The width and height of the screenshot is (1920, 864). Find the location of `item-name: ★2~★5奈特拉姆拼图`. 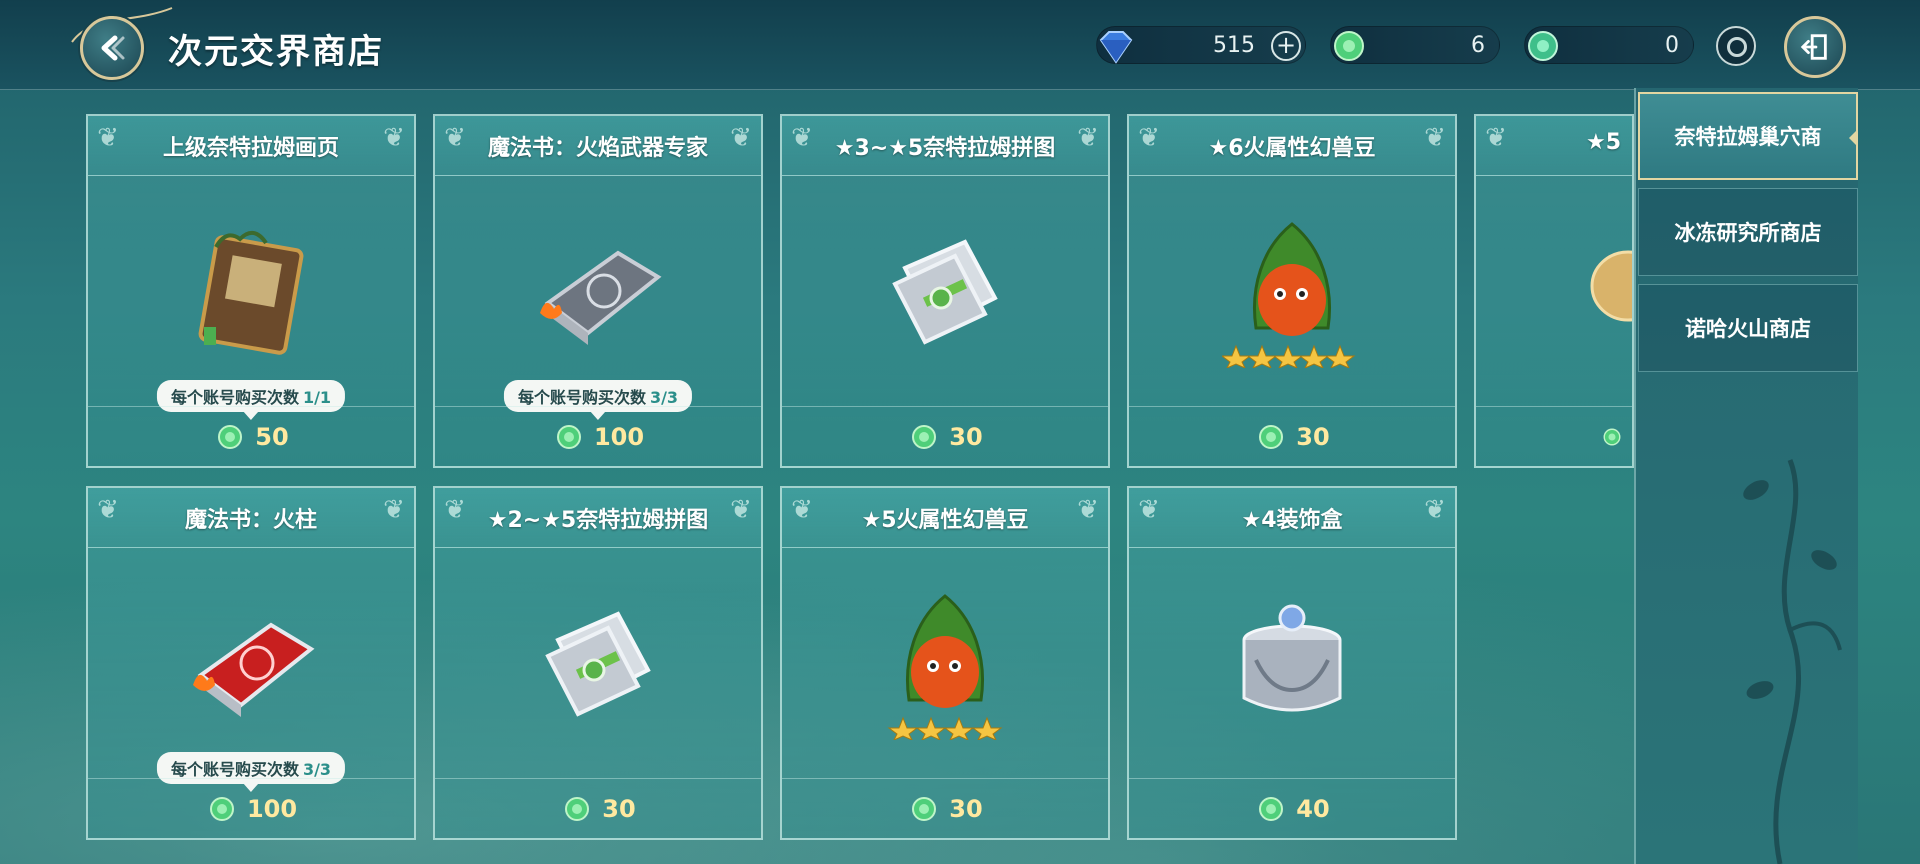

item-name: ★2~★5奈特拉姆拼图 is located at coordinates (598, 520).